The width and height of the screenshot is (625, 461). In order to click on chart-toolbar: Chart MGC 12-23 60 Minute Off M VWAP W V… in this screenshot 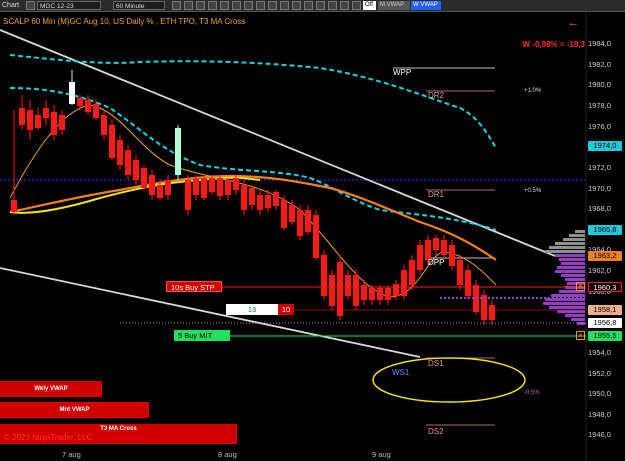, I will do `click(312, 6)`.